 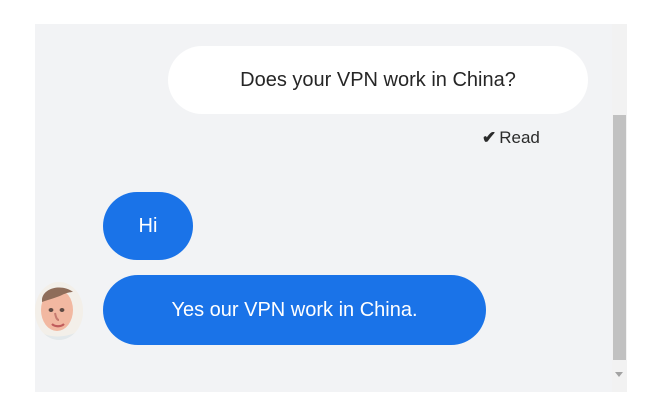 I want to click on read-receipt: ✔ Read, so click(x=511, y=138).